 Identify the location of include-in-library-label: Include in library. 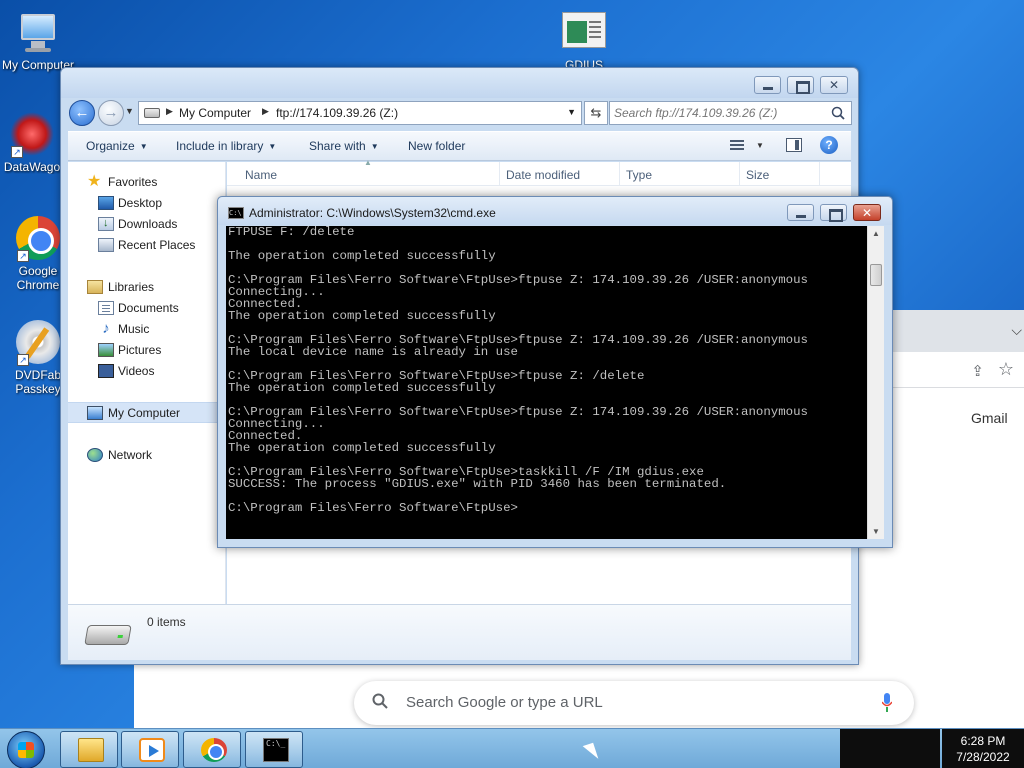
(220, 146).